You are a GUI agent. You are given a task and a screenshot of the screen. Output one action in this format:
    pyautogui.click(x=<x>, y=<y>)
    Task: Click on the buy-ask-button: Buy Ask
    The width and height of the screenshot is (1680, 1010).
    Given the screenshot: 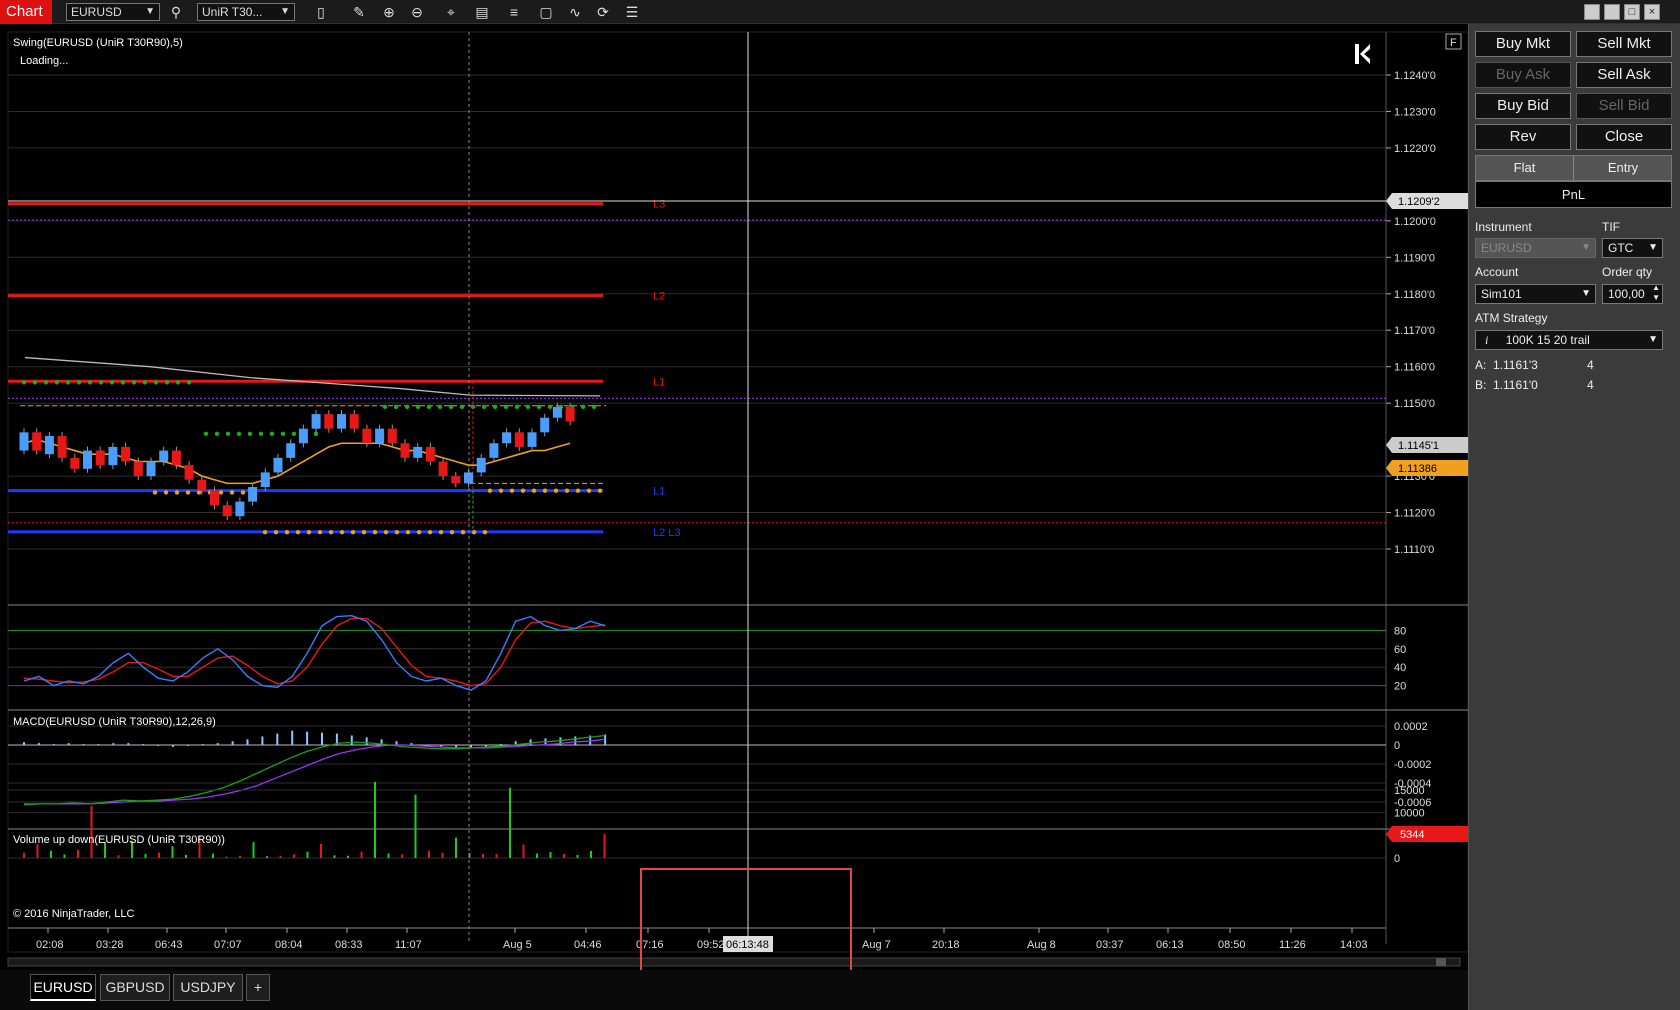 What is the action you would take?
    pyautogui.click(x=1523, y=75)
    